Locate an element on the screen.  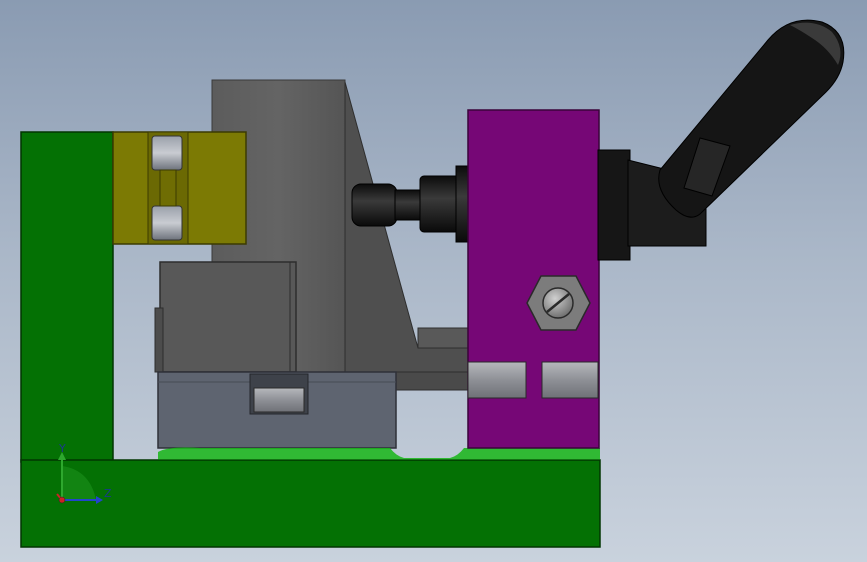
green-upright is located at coordinates (67, 297).